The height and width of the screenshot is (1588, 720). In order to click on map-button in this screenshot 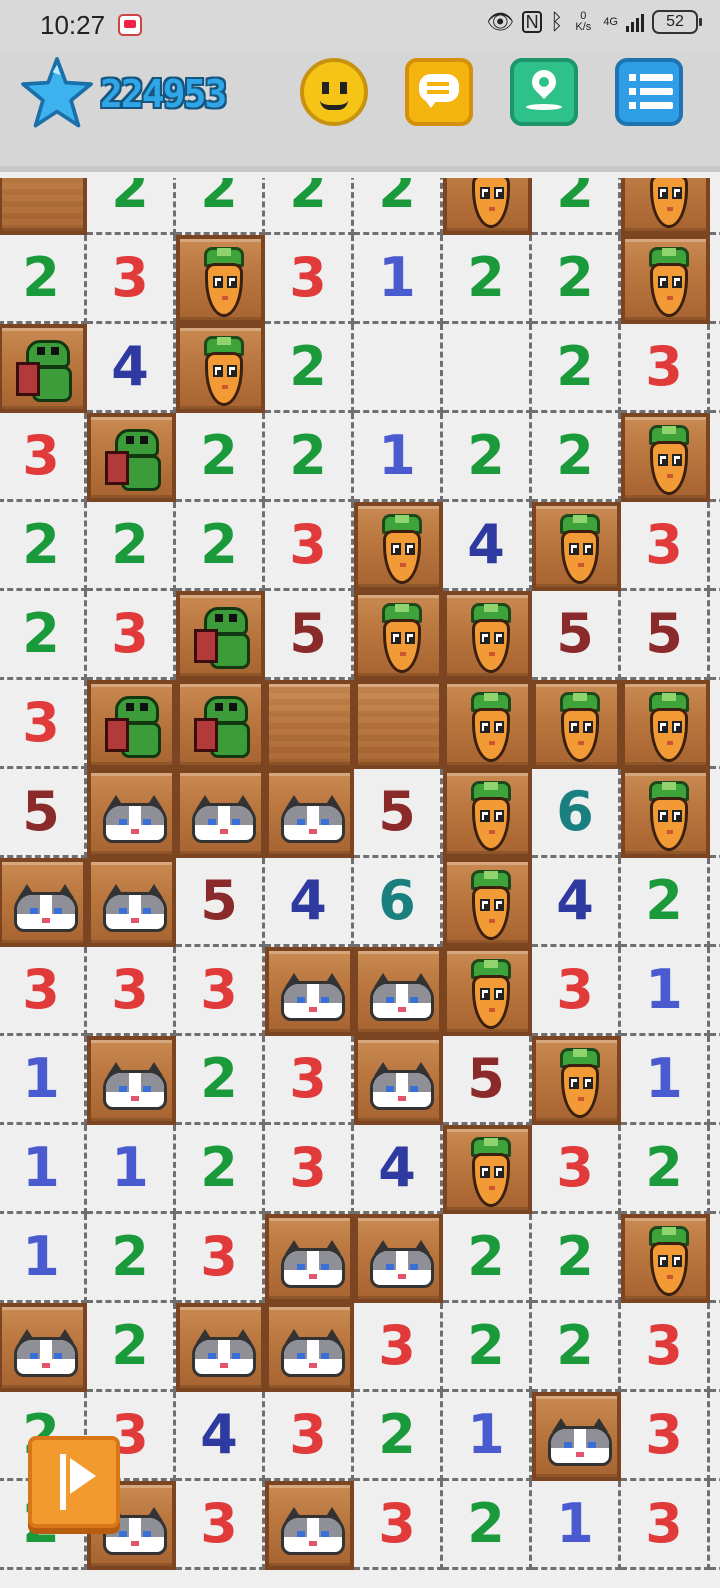, I will do `click(544, 92)`.